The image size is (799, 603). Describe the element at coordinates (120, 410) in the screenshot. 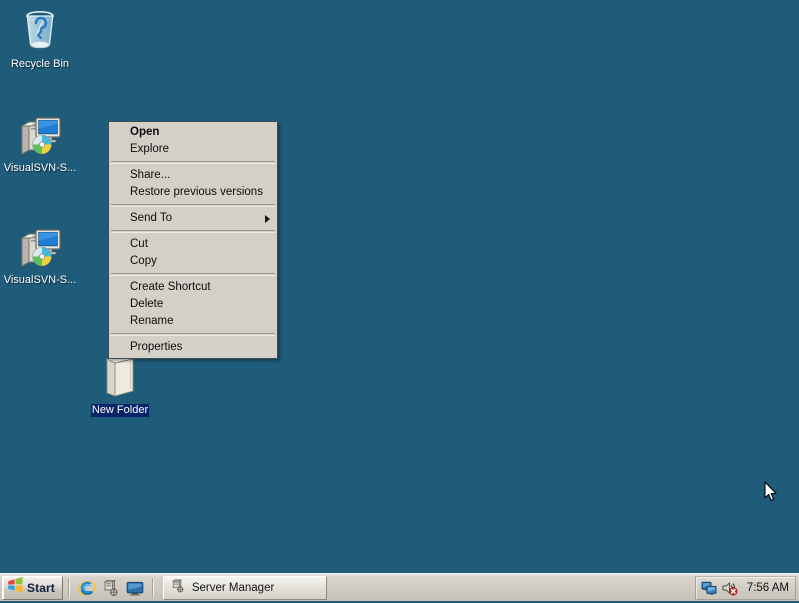

I see `desktop-icon-label: New Folder` at that location.